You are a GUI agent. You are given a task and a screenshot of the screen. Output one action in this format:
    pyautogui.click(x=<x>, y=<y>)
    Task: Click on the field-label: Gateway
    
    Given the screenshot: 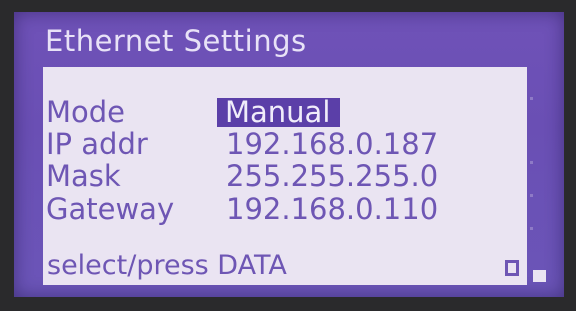 What is the action you would take?
    pyautogui.click(x=110, y=209)
    